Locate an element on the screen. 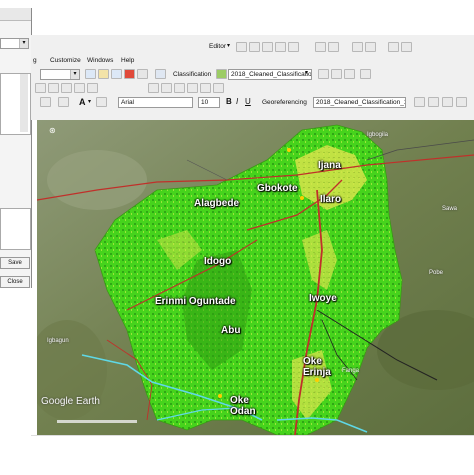 This screenshot has width=474, height=475. edit-tool-icon is located at coordinates (241, 47).